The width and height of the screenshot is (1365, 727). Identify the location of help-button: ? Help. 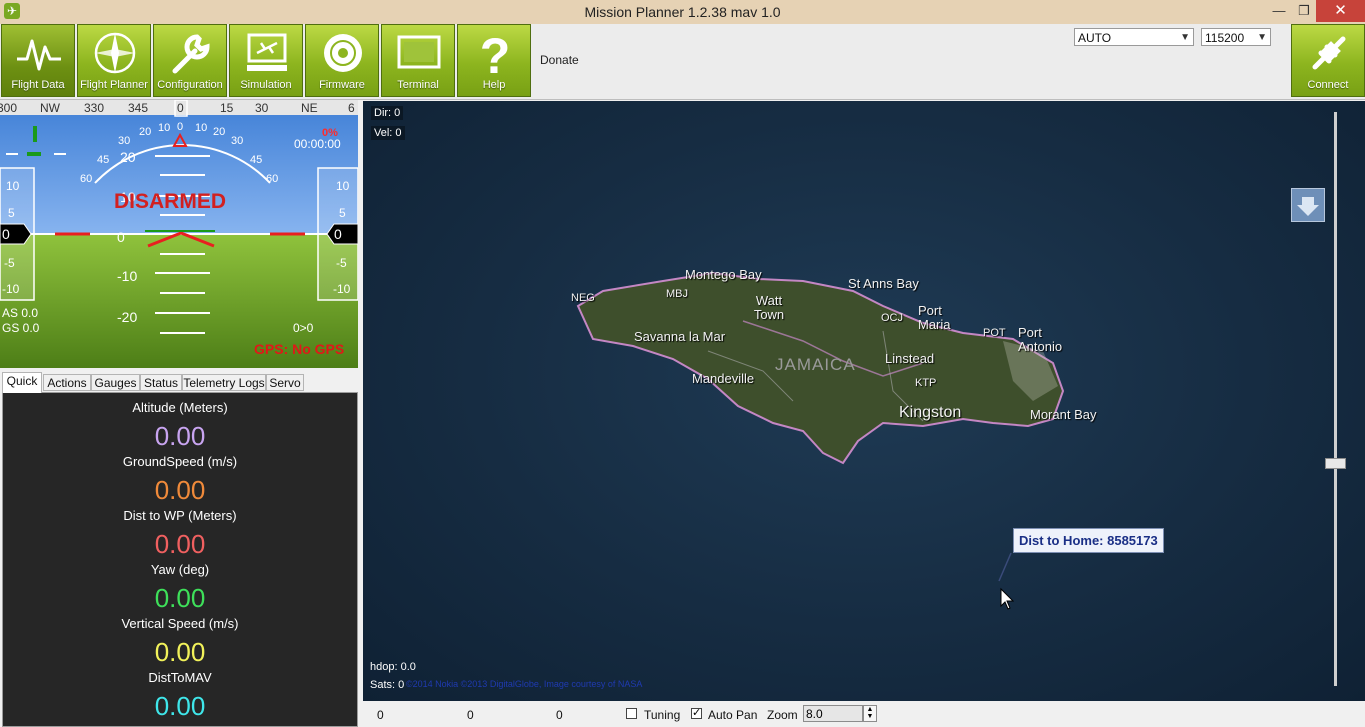
(494, 60).